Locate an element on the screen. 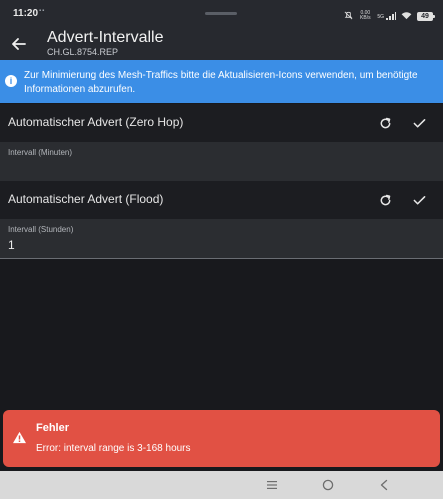  section-title-zero-hop: Automatischer Advert (Zero Hop) is located at coordinates (96, 122).